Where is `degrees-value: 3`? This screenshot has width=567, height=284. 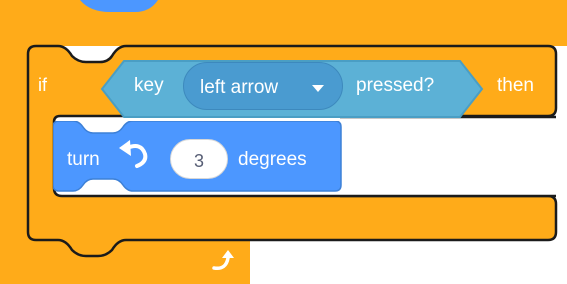
degrees-value: 3 is located at coordinates (198, 161).